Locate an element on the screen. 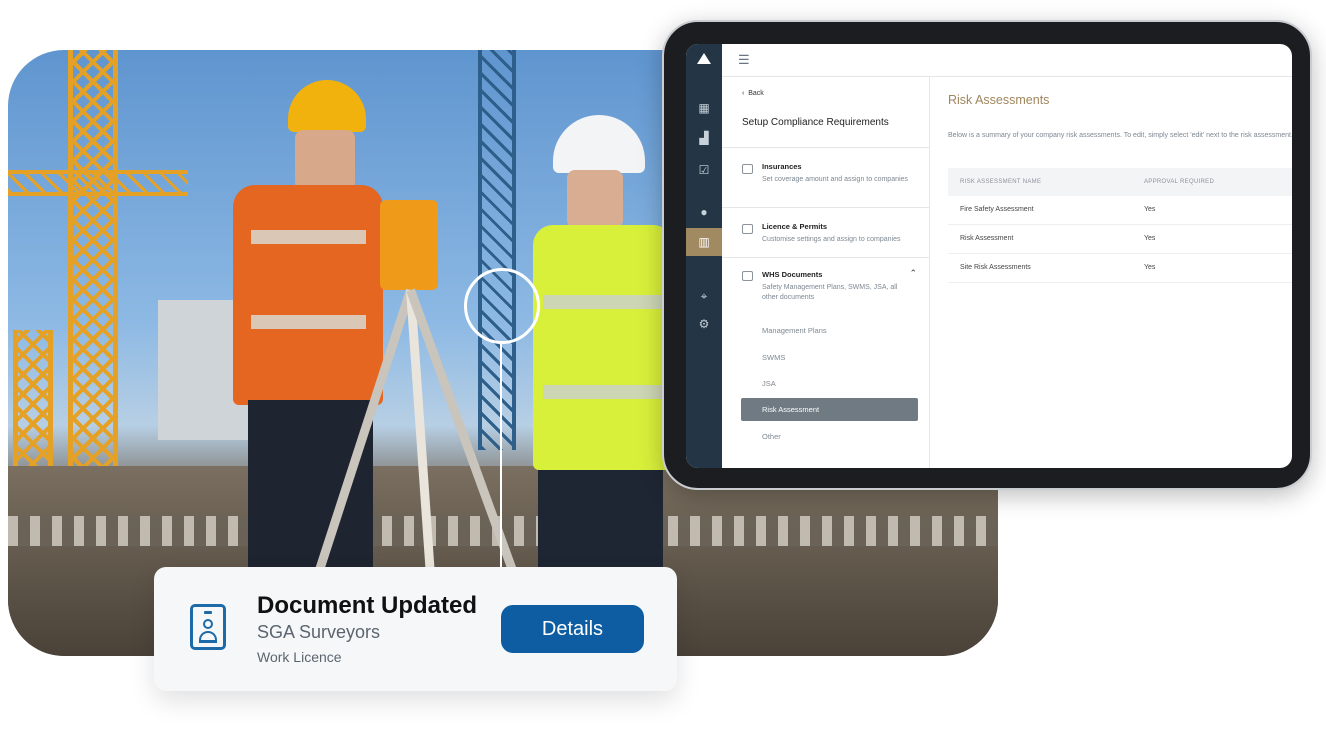 The width and height of the screenshot is (1326, 734). connector-line is located at coordinates (501, 457).